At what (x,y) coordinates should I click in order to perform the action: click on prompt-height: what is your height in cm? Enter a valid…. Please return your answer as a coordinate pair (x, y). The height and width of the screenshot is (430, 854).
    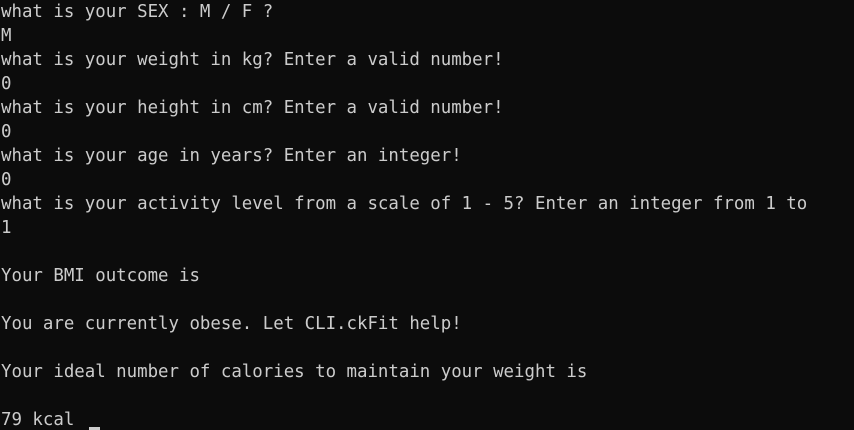
    Looking at the image, I should click on (252, 108).